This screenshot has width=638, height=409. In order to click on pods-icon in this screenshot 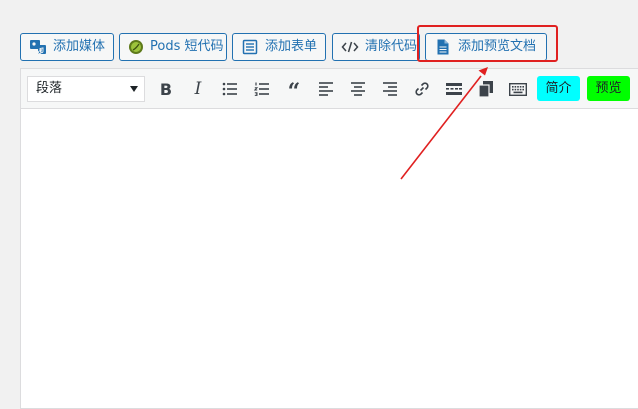, I will do `click(136, 47)`.